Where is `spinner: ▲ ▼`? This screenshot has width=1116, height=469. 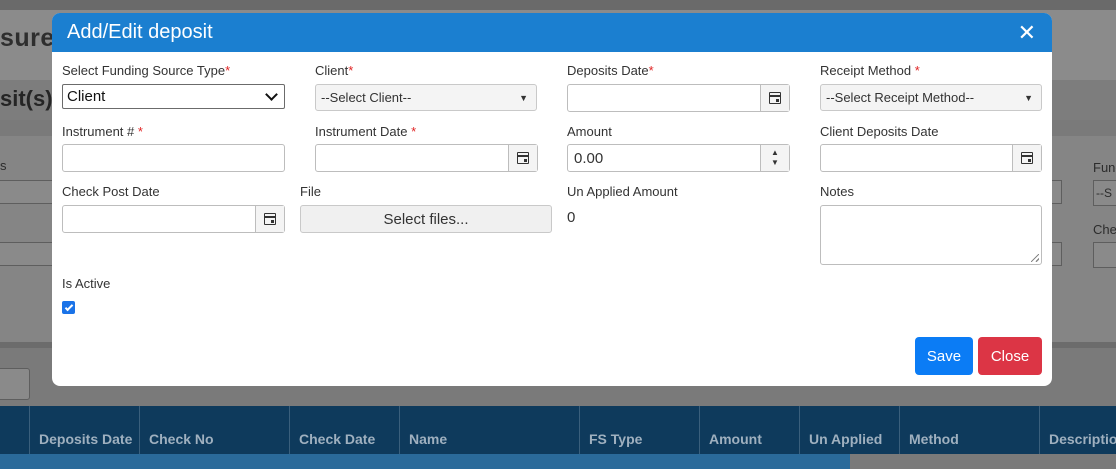 spinner: ▲ ▼ is located at coordinates (774, 158).